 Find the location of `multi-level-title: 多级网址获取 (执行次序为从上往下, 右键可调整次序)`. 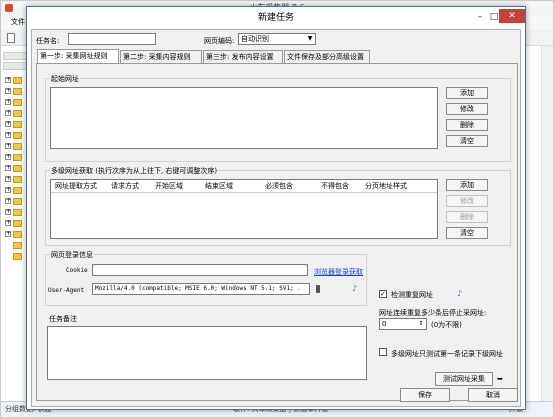

multi-level-title: 多级网址获取 (执行次序为从上往下, 右键可调整次序) is located at coordinates (134, 171).